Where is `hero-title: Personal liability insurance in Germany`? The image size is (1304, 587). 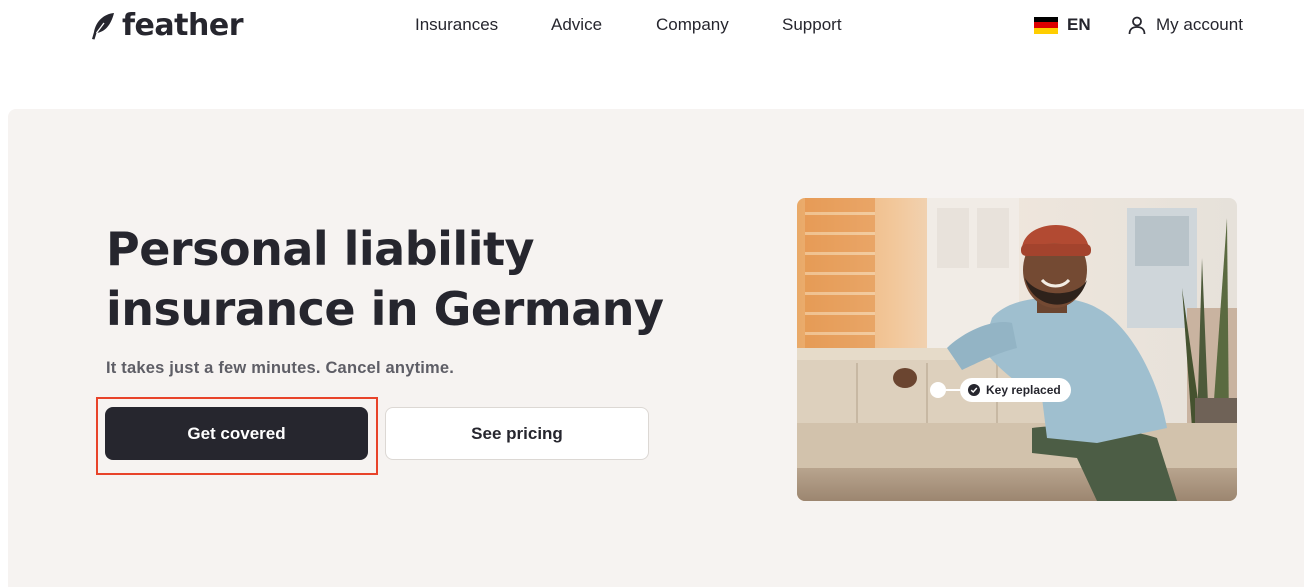 hero-title: Personal liability insurance in Germany is located at coordinates (385, 279).